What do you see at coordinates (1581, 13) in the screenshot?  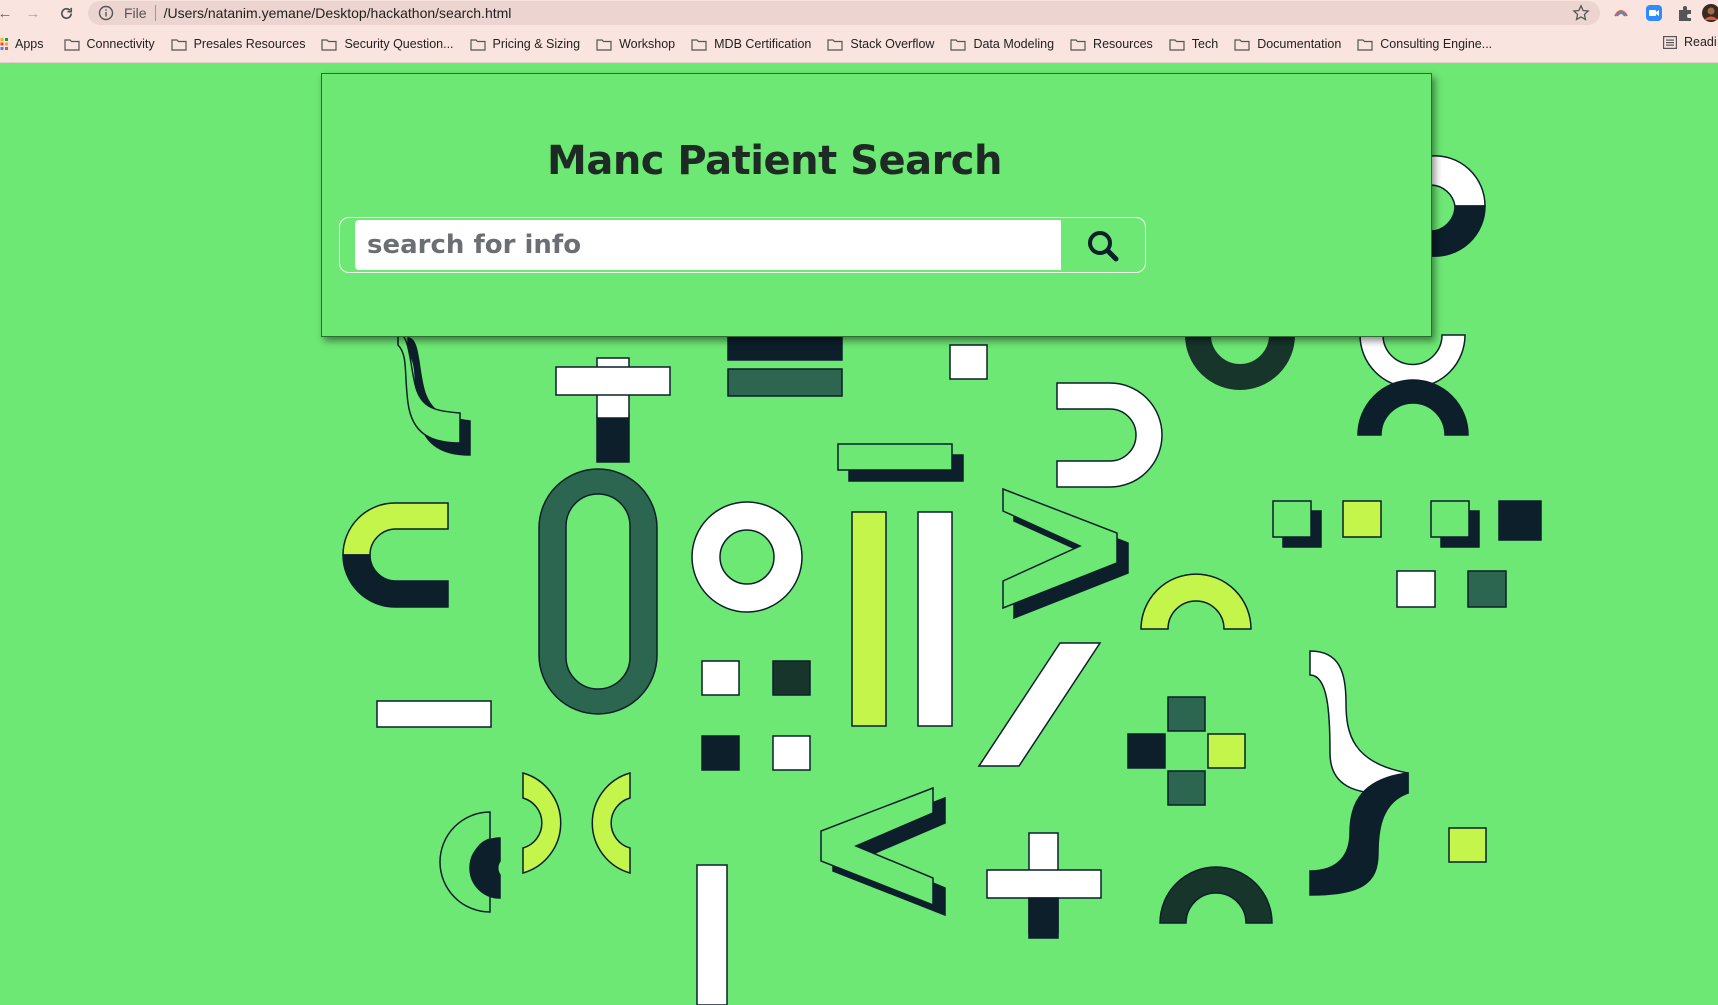 I see `bookmark-star-icon` at bounding box center [1581, 13].